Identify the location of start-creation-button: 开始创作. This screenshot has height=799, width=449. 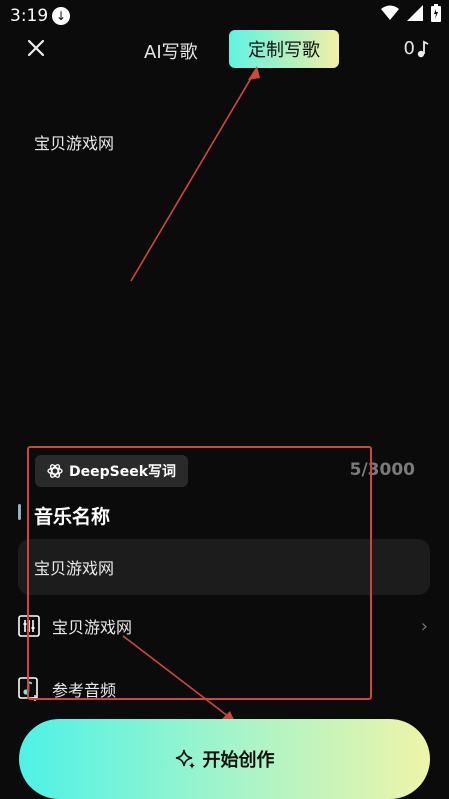
(224, 759).